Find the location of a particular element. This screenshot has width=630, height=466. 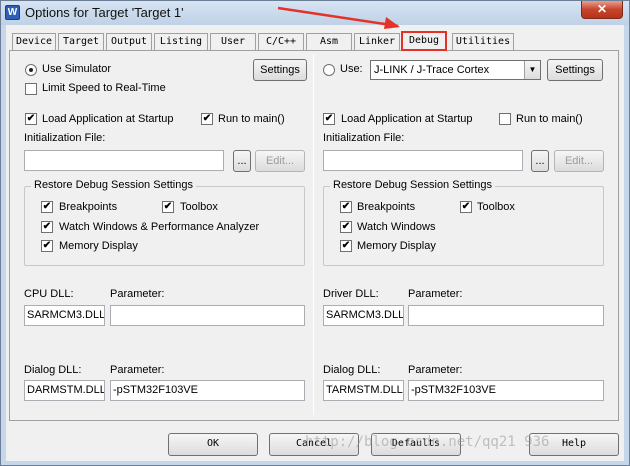

use-simulator-label: Use Simulator is located at coordinates (77, 69).